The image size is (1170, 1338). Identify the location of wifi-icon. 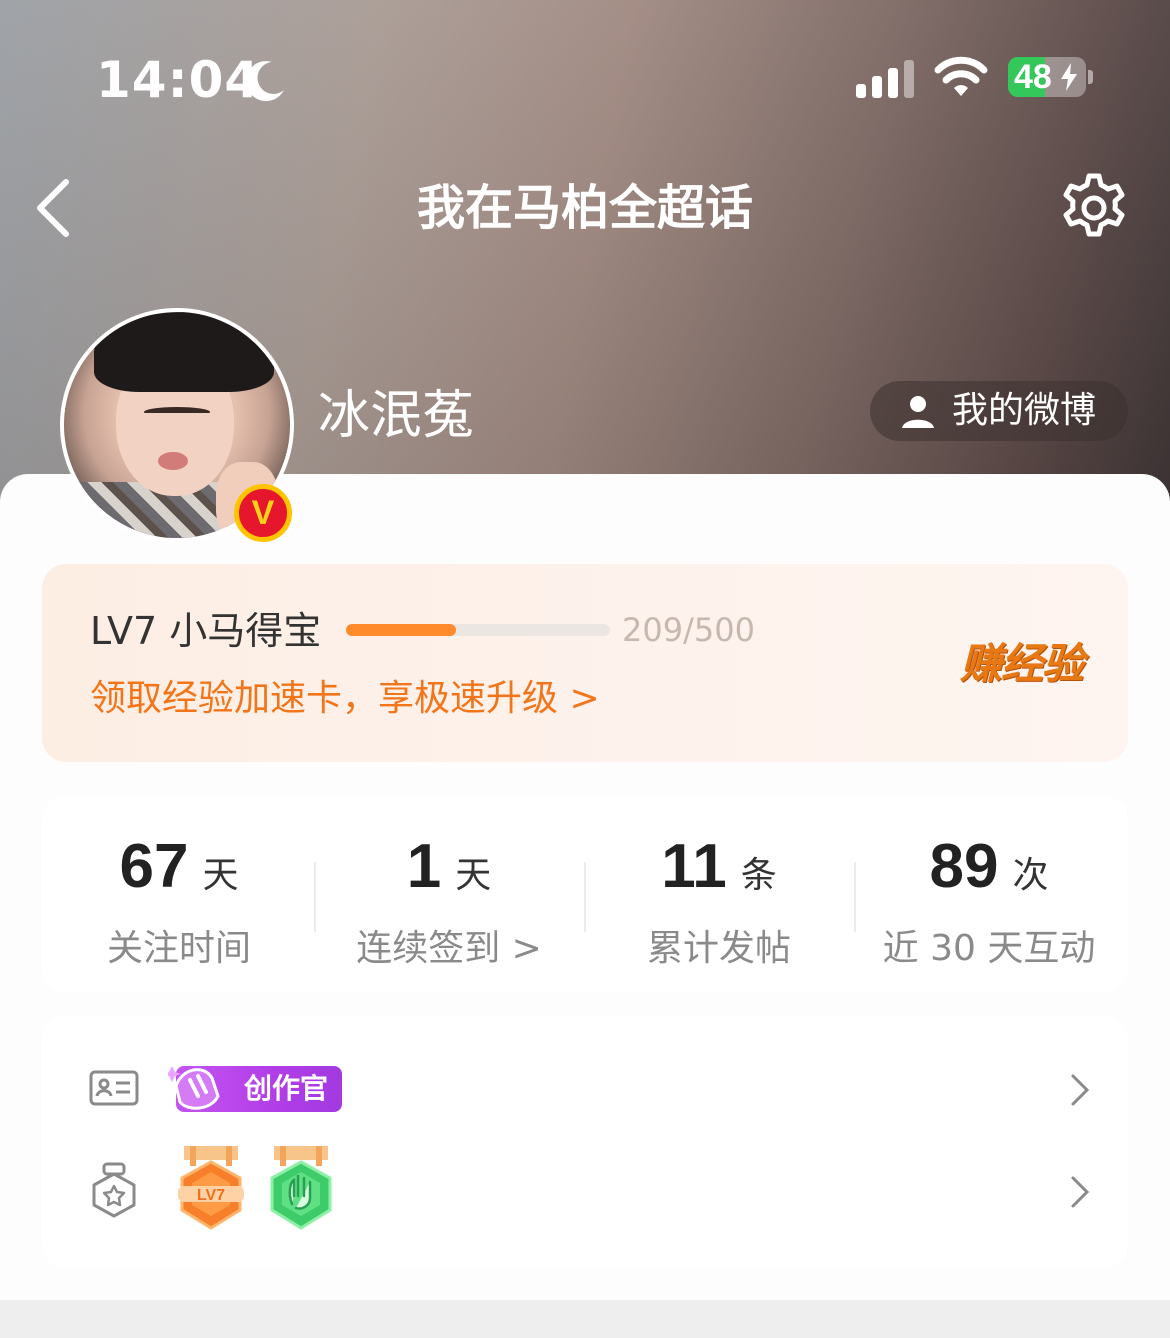
(961, 76).